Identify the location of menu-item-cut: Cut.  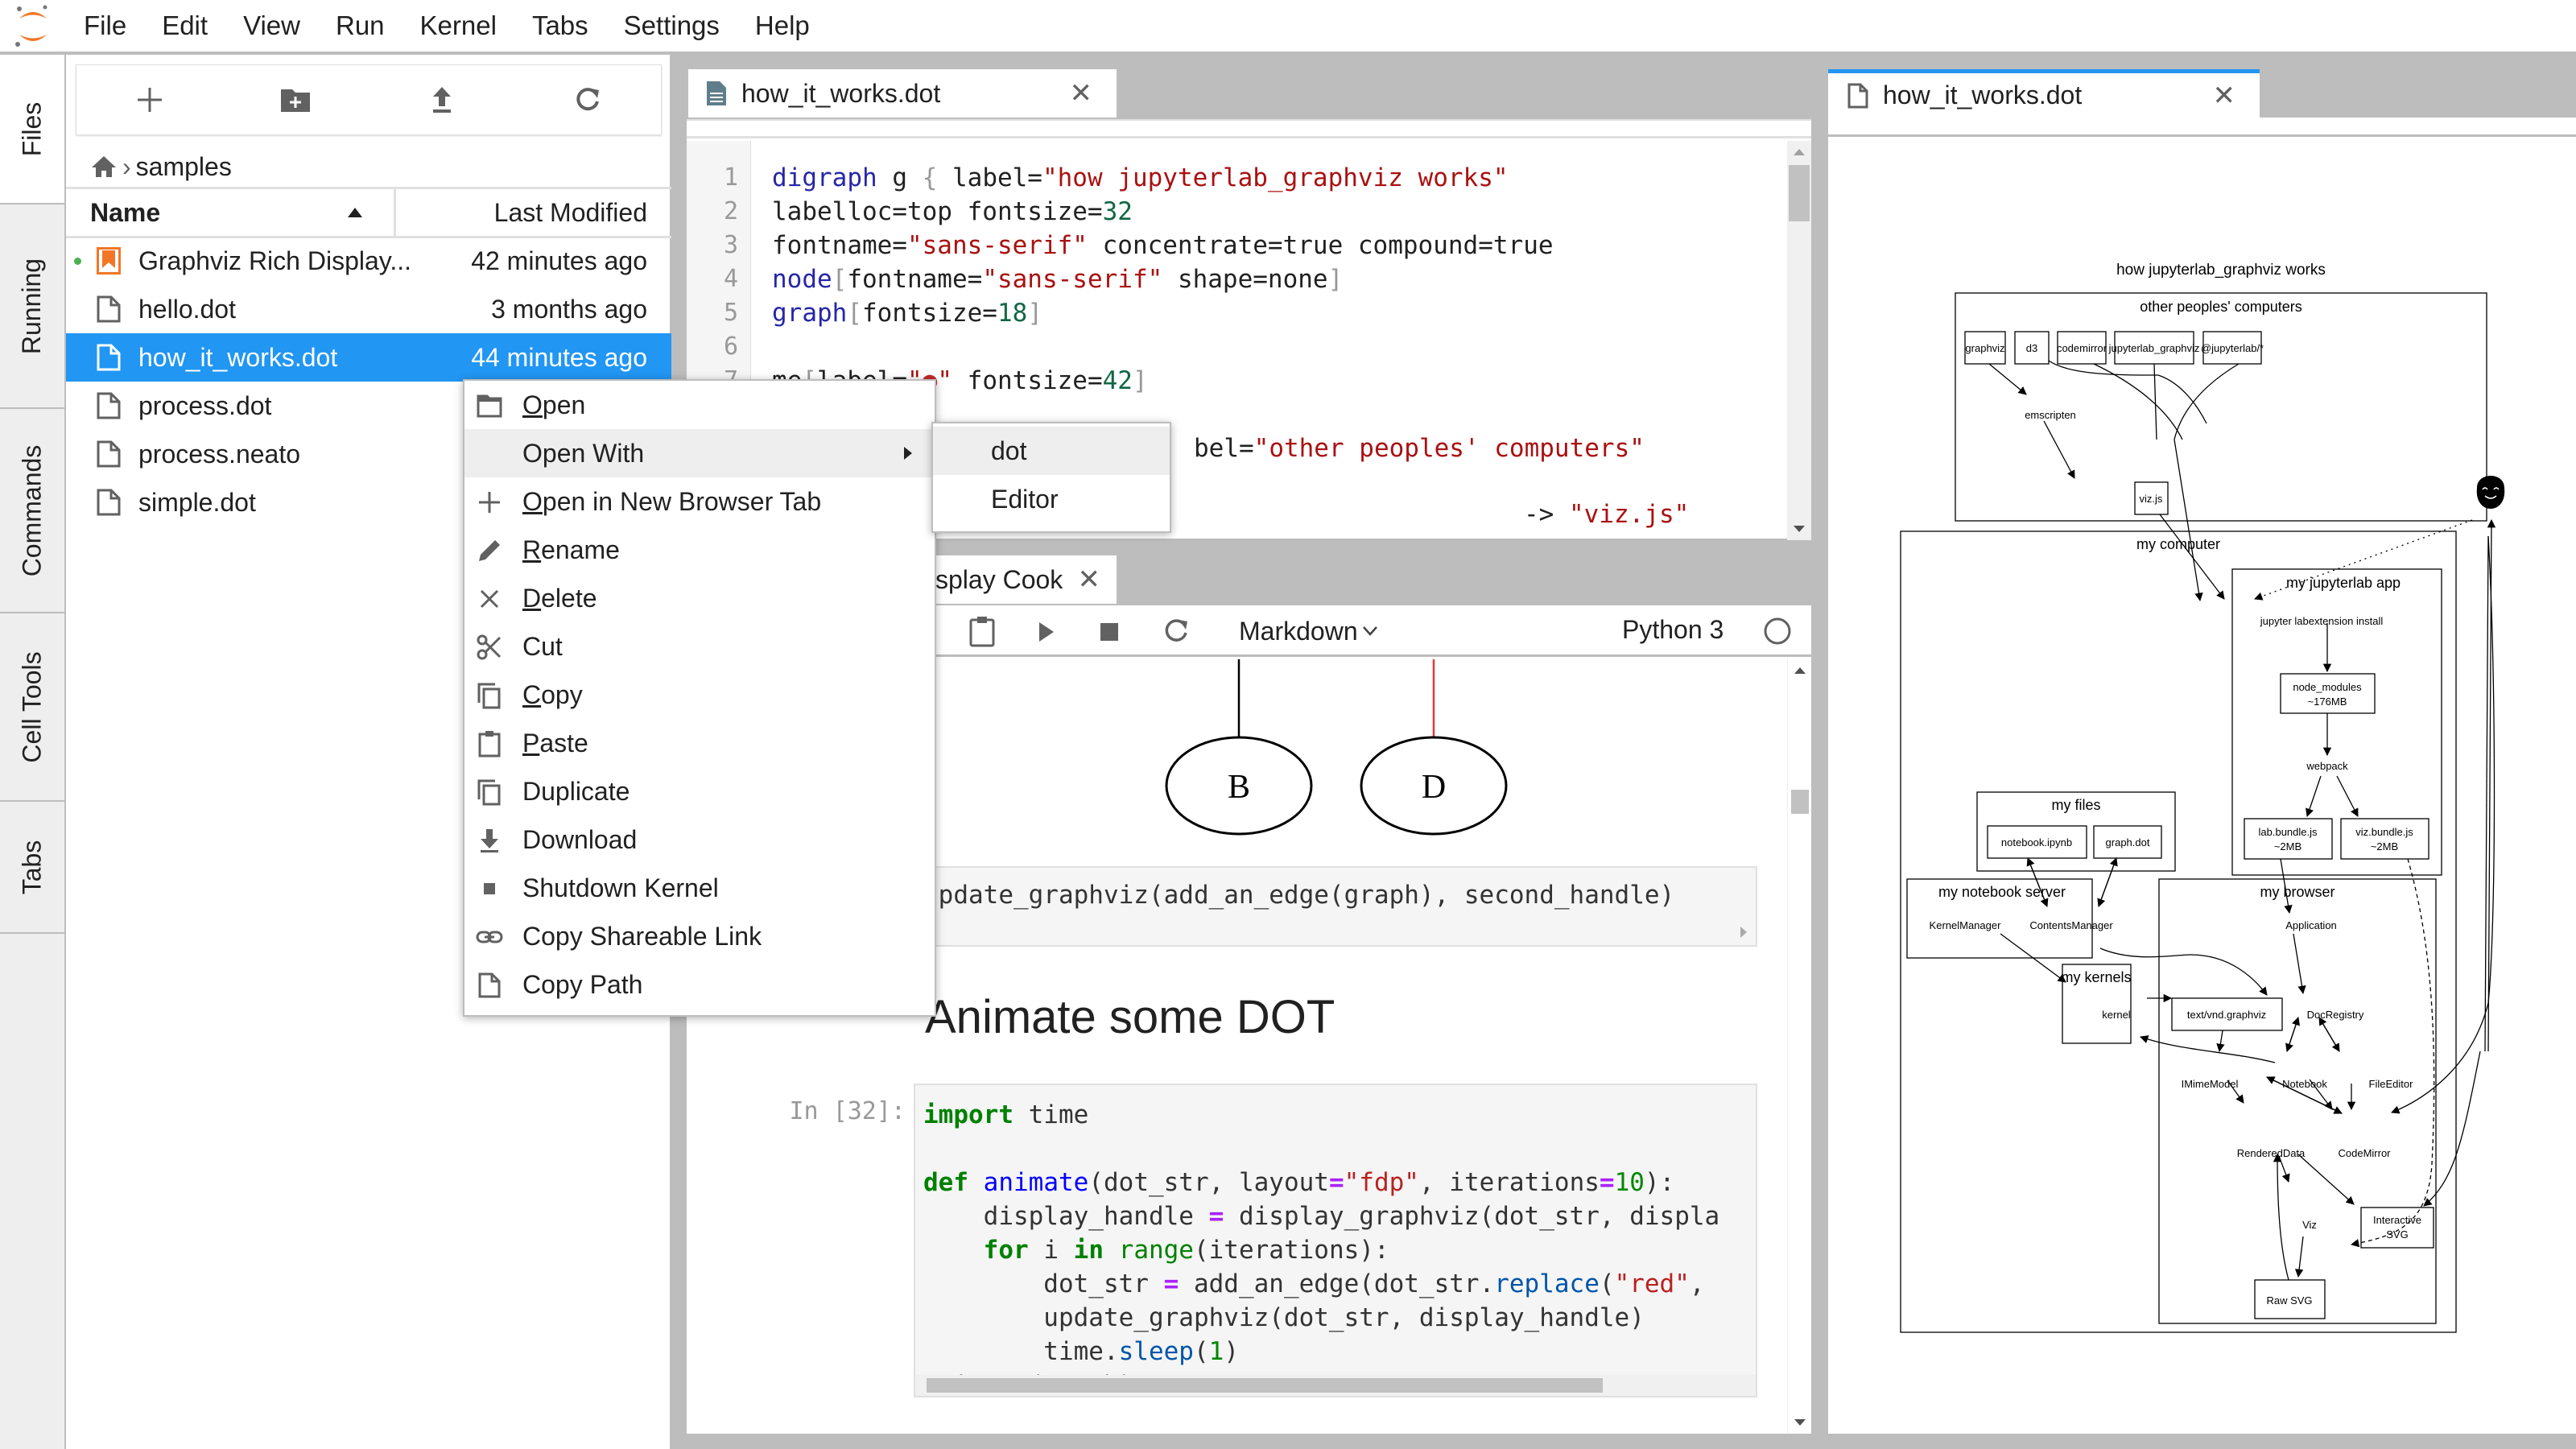
(699, 646).